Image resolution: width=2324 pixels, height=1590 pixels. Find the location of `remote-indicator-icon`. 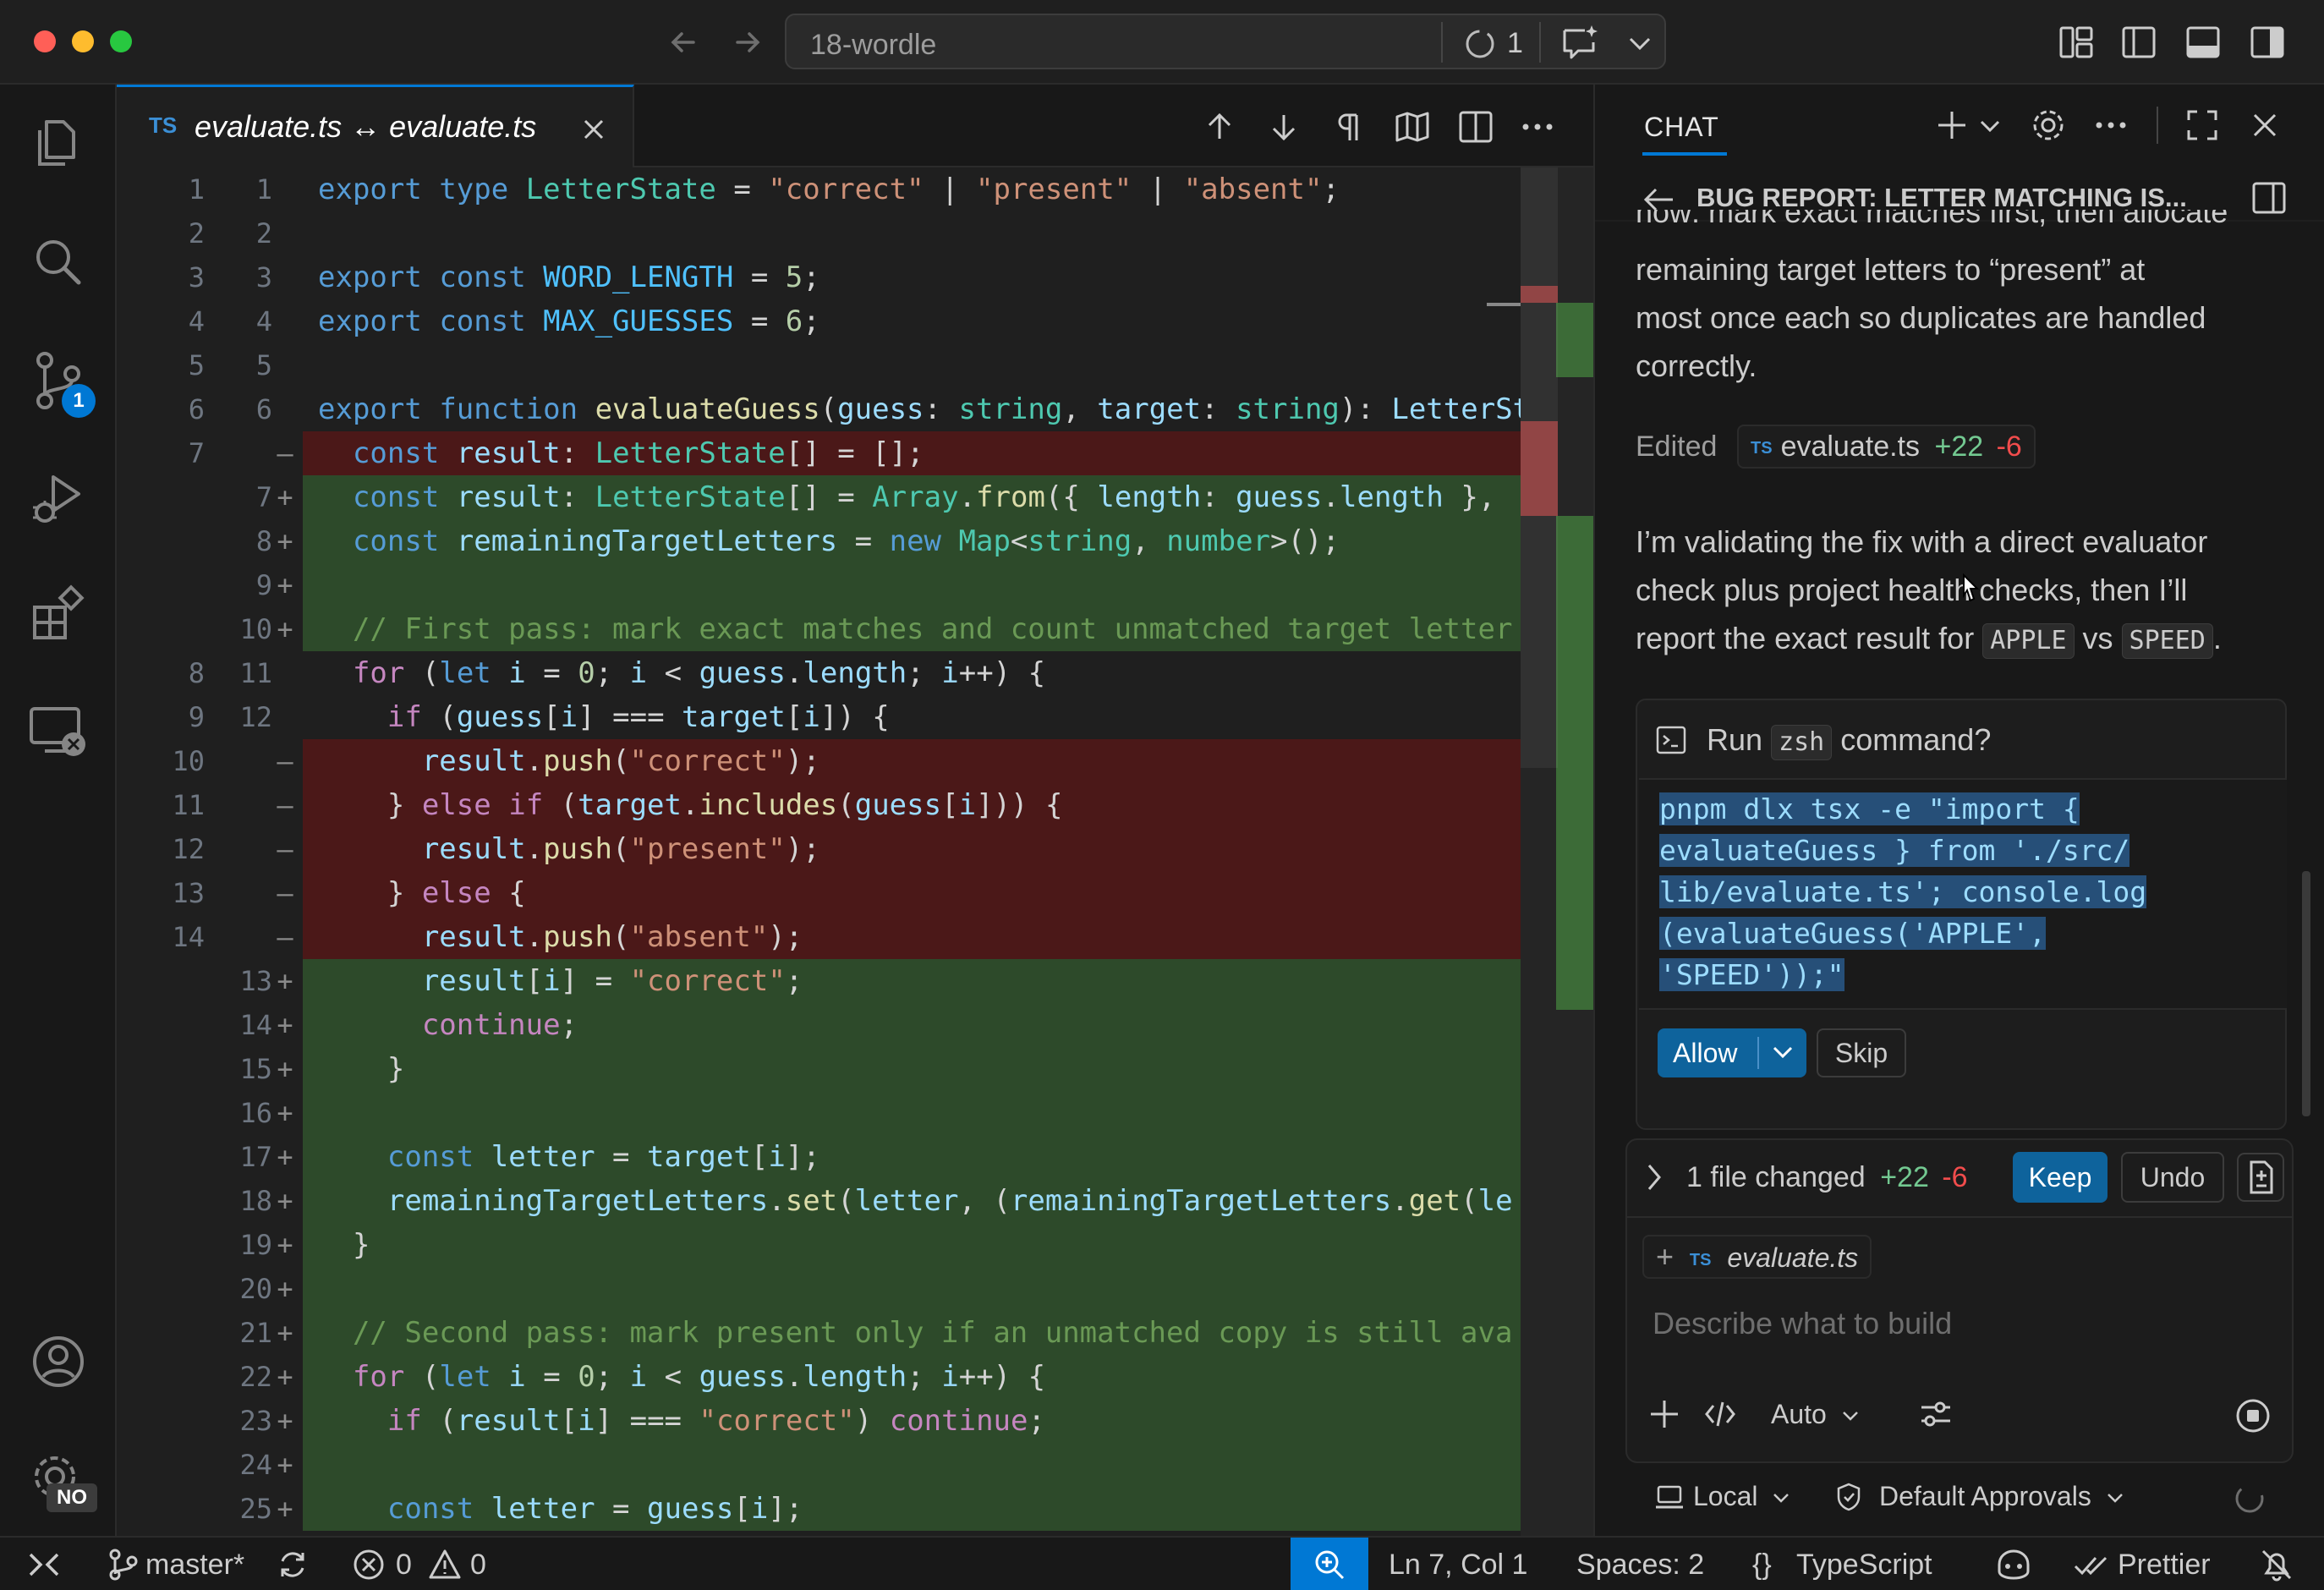

remote-indicator-icon is located at coordinates (44, 1565).